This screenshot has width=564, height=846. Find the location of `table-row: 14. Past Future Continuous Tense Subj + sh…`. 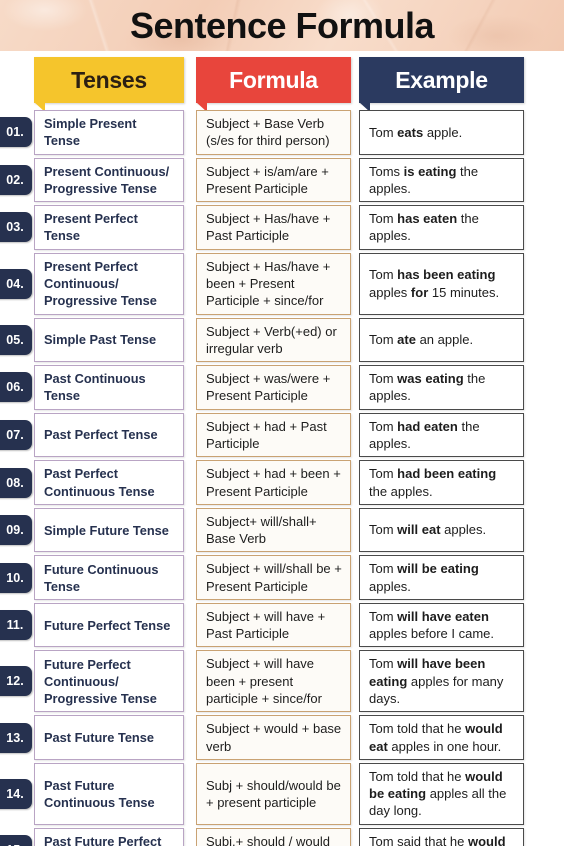

table-row: 14. Past Future Continuous Tense Subj + sh… is located at coordinates (282, 793).